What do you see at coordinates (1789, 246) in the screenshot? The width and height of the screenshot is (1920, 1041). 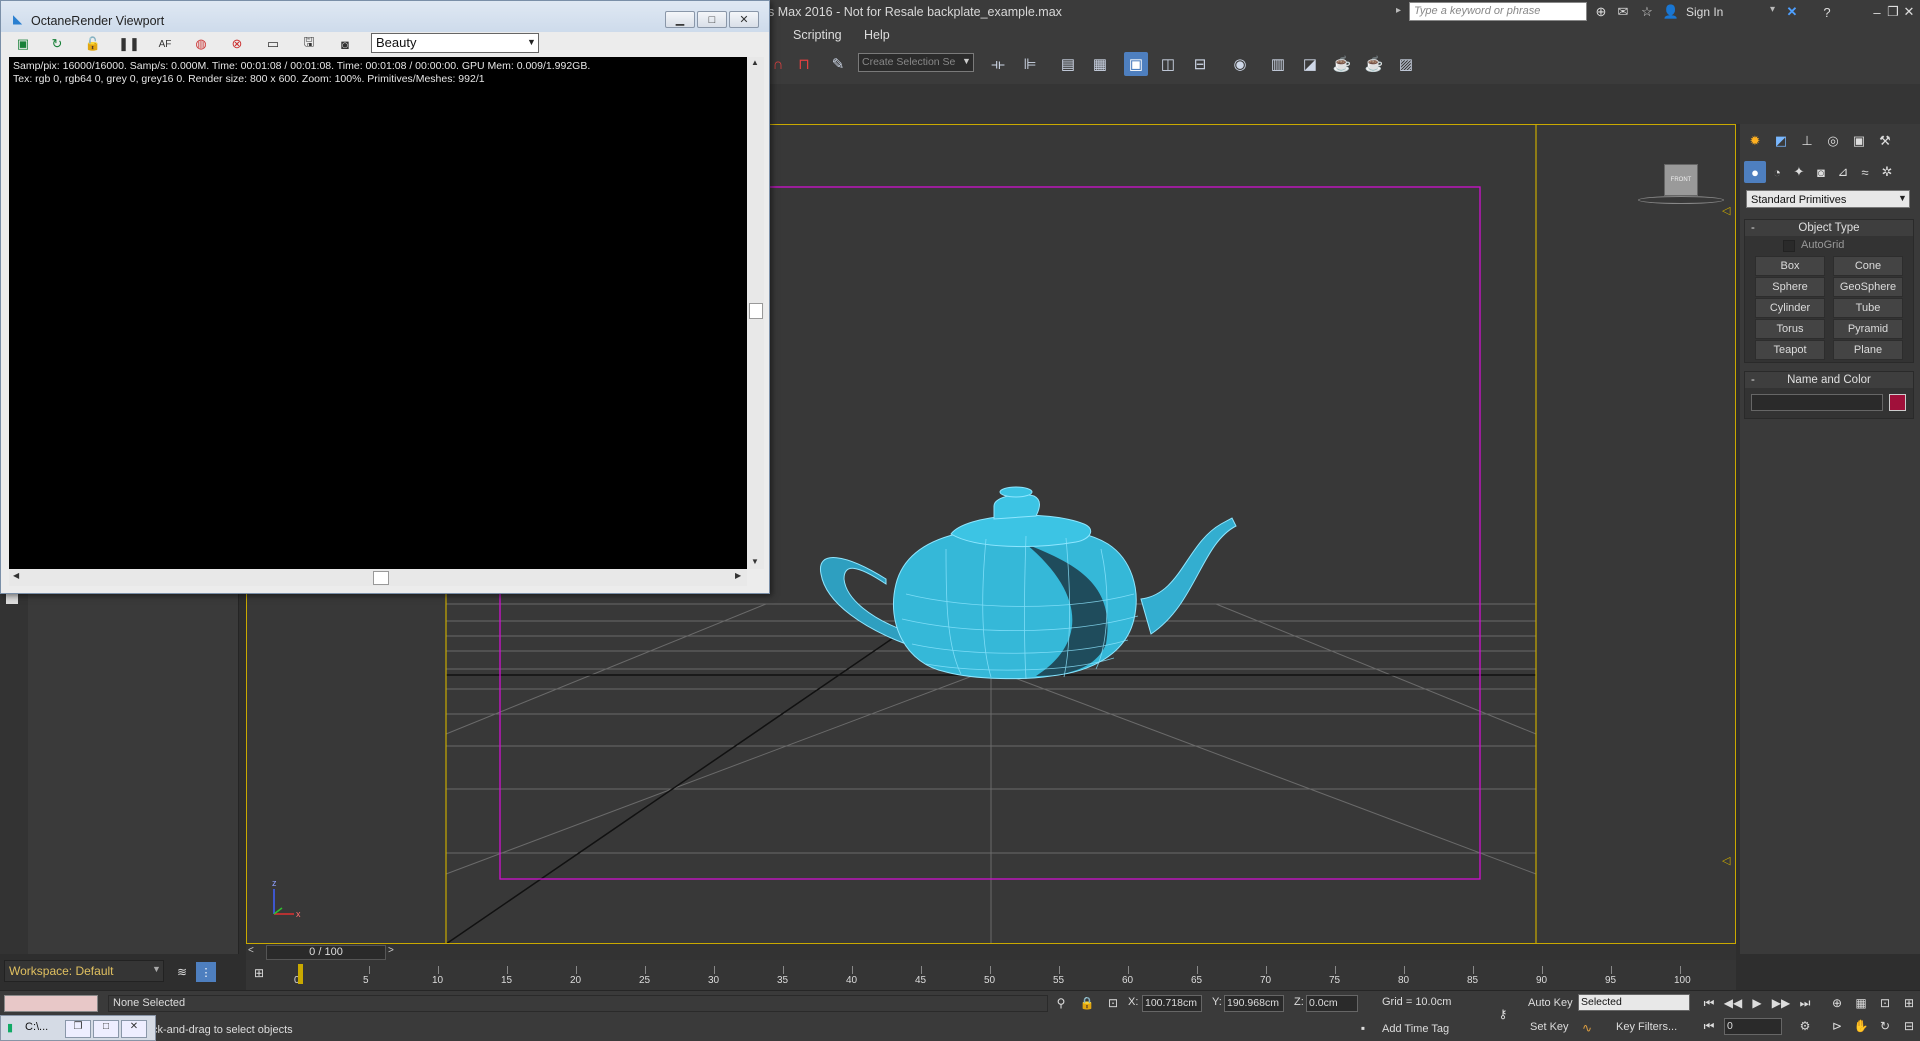 I see `autogrid-checkbox` at bounding box center [1789, 246].